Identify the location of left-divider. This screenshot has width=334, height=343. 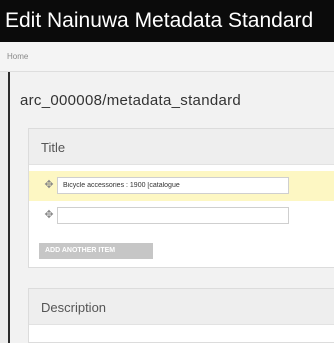
(9, 207).